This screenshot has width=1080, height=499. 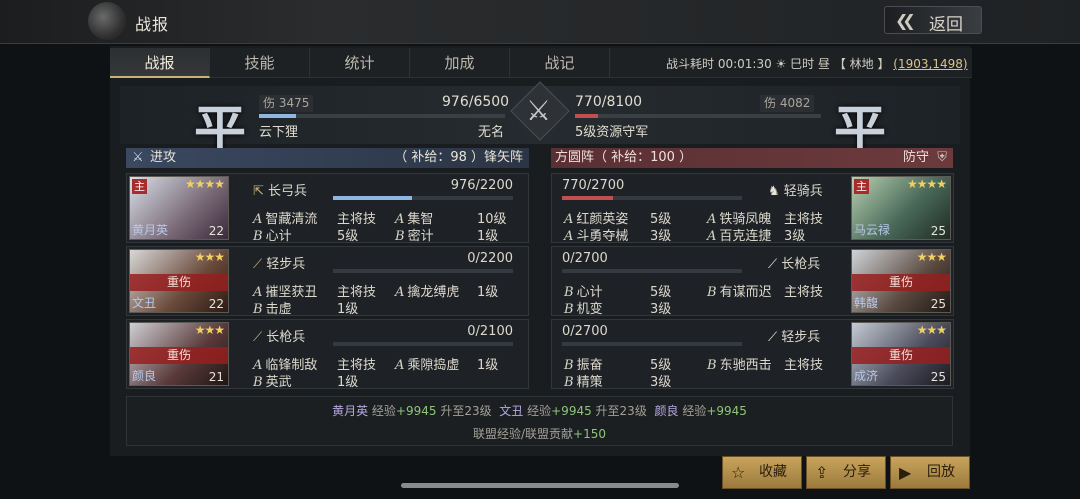 What do you see at coordinates (866, 376) in the screenshot?
I see `general-name: 成济` at bounding box center [866, 376].